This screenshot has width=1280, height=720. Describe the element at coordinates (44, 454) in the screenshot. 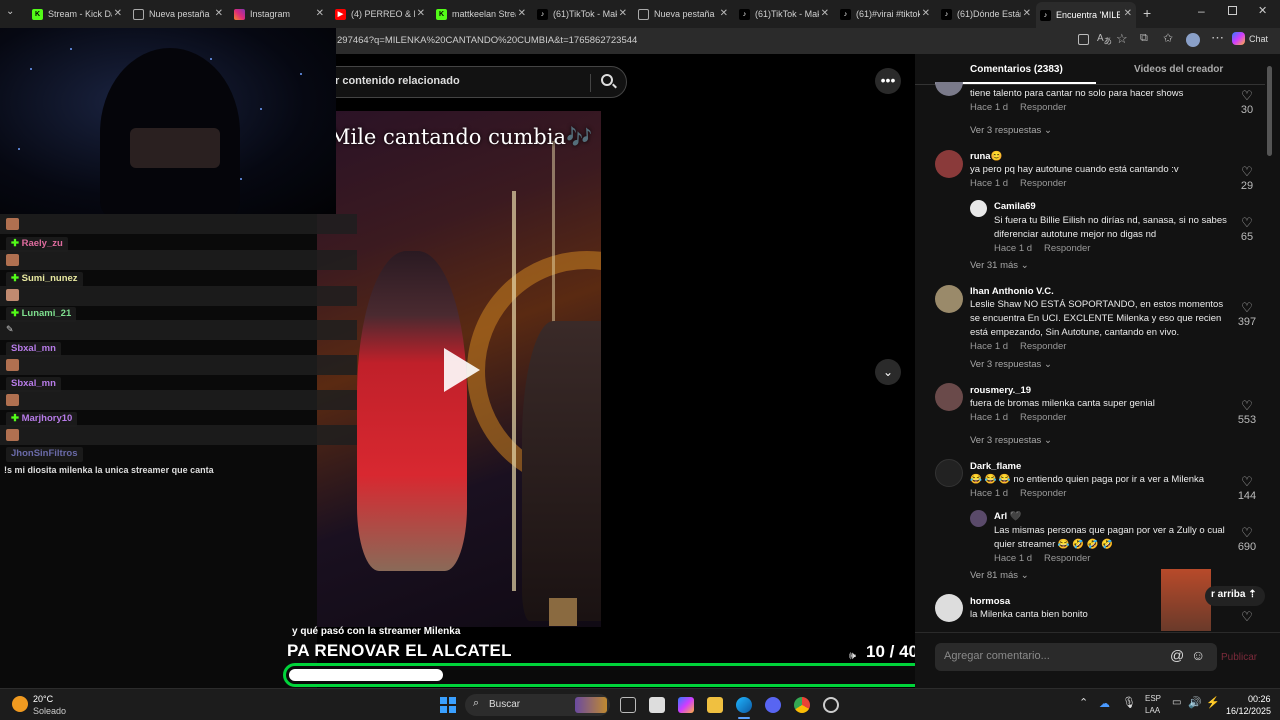

I see `chat-user: JhonSinFiltros` at that location.